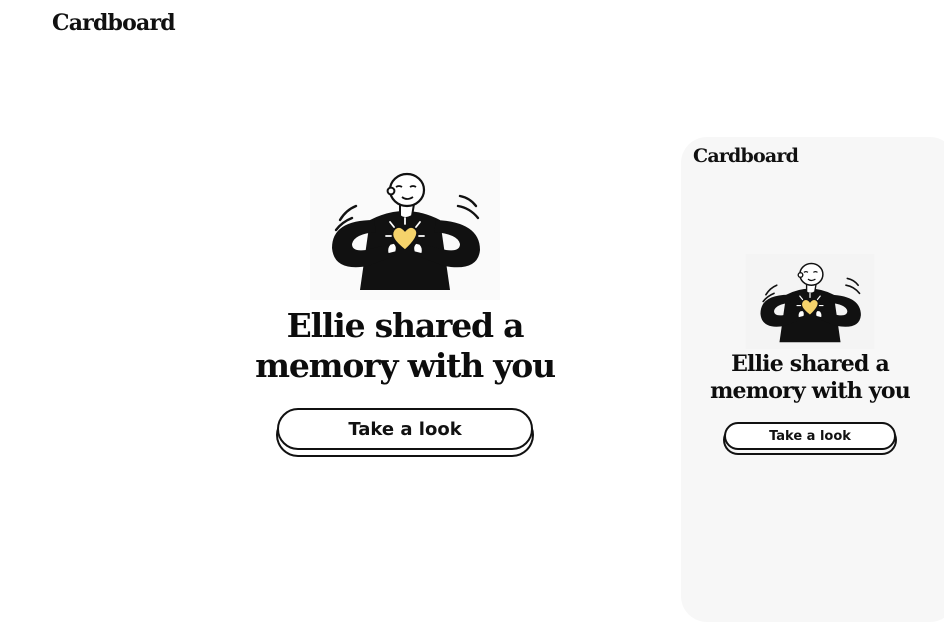 The height and width of the screenshot is (622, 944). I want to click on mobile-hero-headline-line2: memory with you, so click(810, 391).